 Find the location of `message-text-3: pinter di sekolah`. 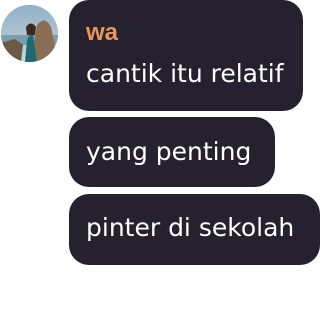

message-text-3: pinter di sekolah is located at coordinates (190, 227).